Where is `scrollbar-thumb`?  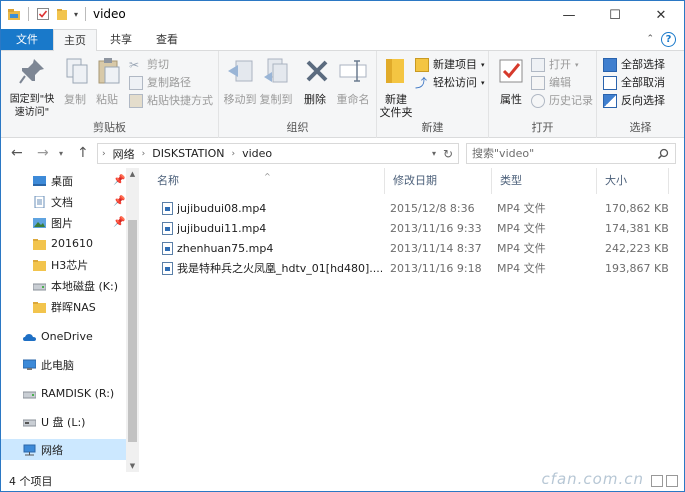 scrollbar-thumb is located at coordinates (132, 331).